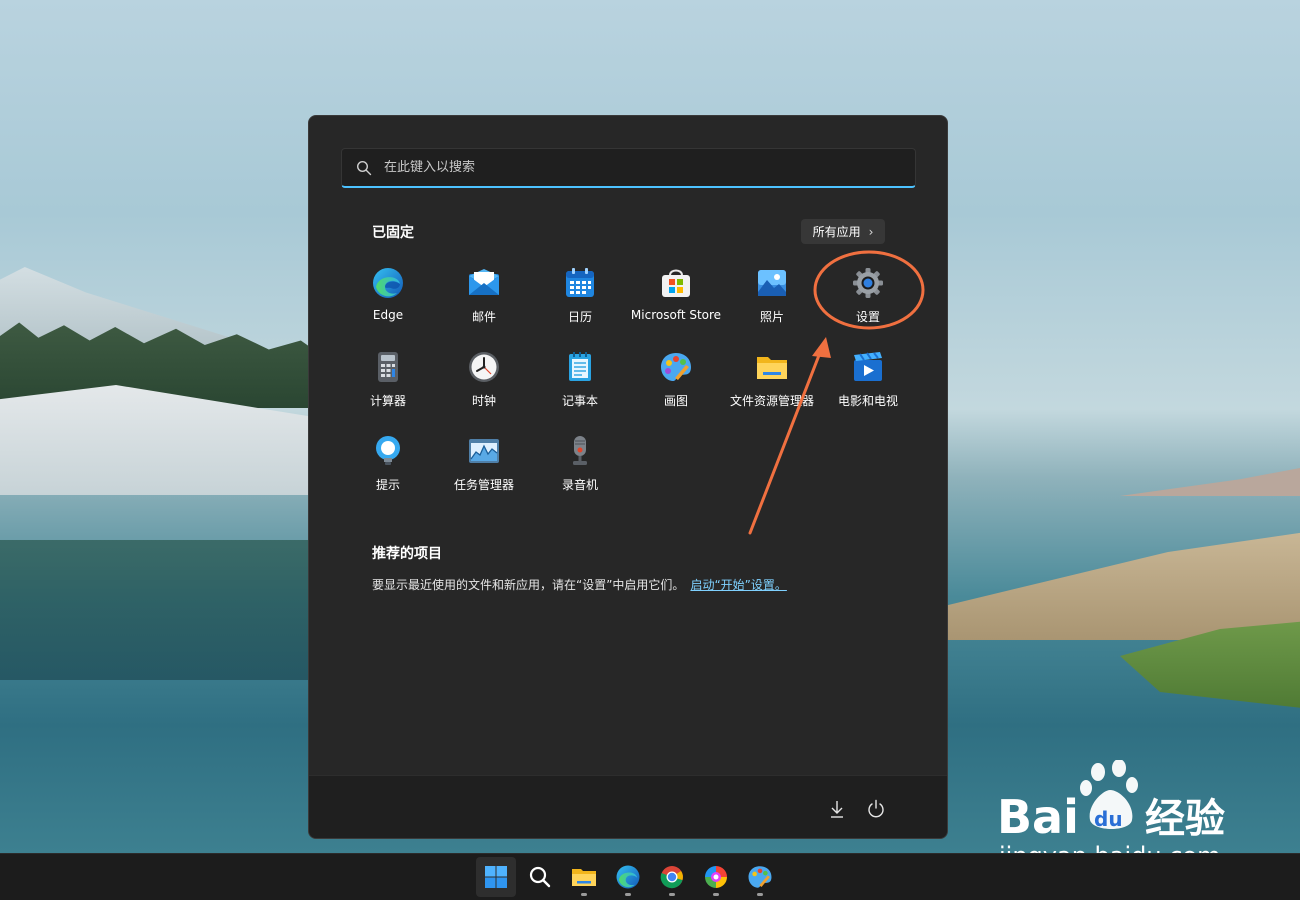  What do you see at coordinates (868, 388) in the screenshot?
I see `pinned-app-movies-tv: 电影和电视` at bounding box center [868, 388].